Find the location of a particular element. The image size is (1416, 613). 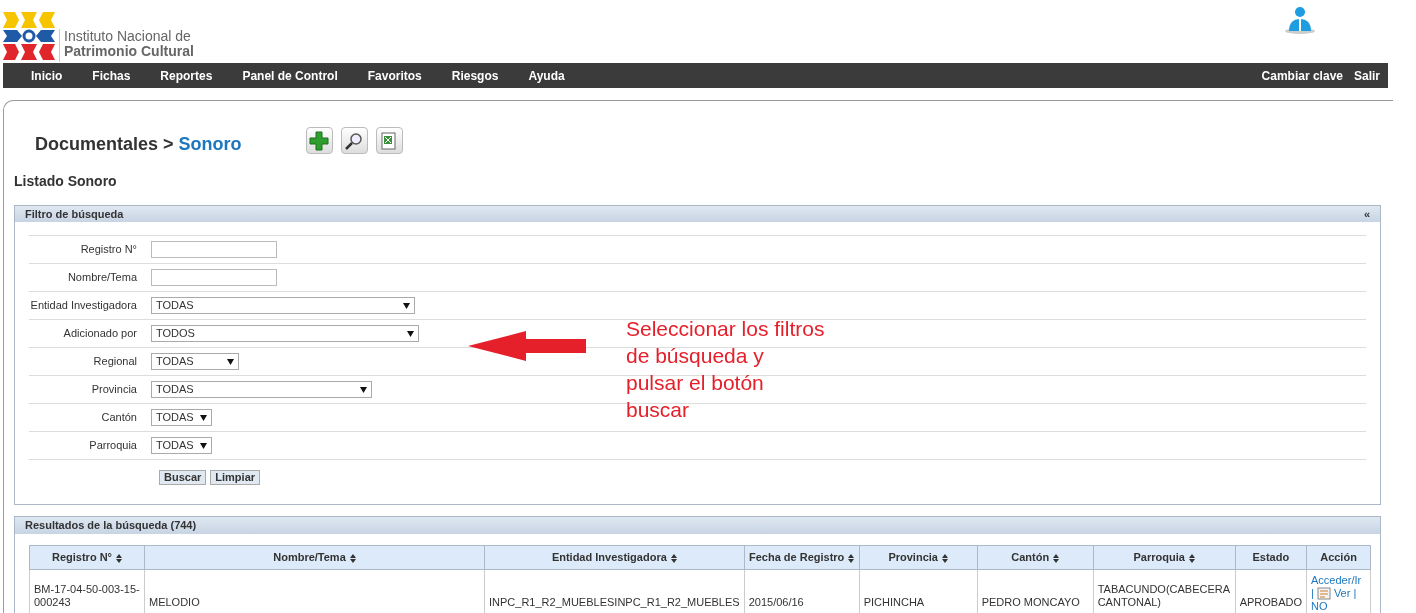

nav-link: Inicio is located at coordinates (47, 75).